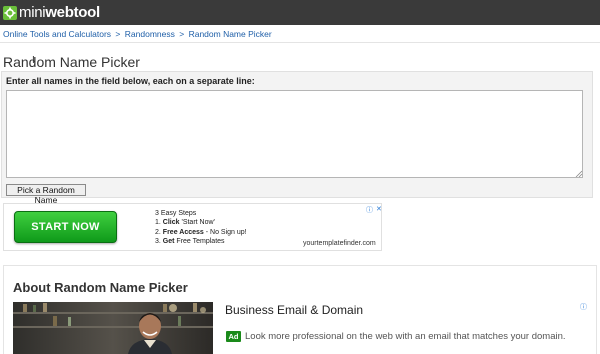 The image size is (600, 354). Describe the element at coordinates (10, 12) in the screenshot. I see `gear-icon` at that location.